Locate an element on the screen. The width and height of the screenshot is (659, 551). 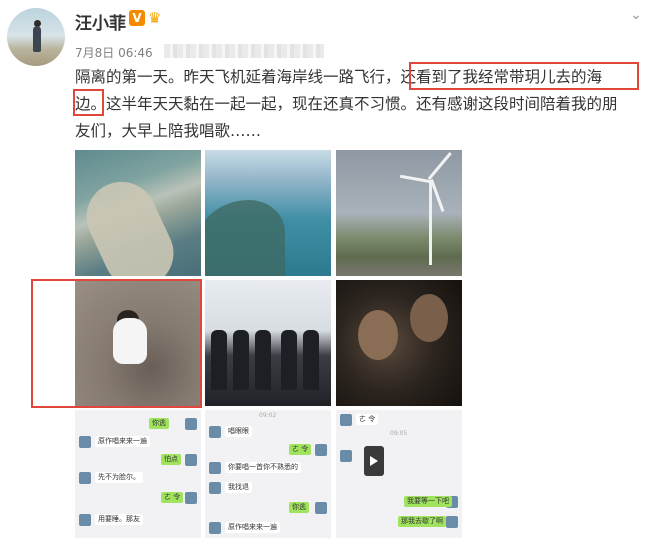
chat-time: 09:02 is located at coordinates (268, 415).